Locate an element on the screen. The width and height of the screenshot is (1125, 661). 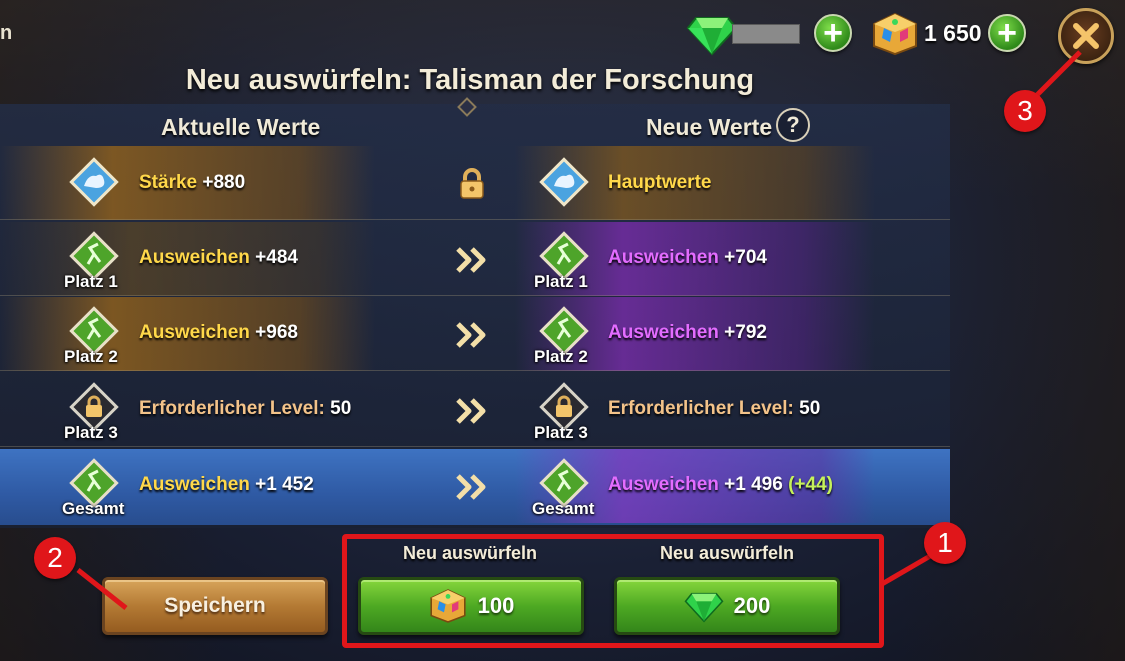
new-values-header: Neue Werte is located at coordinates (709, 127).